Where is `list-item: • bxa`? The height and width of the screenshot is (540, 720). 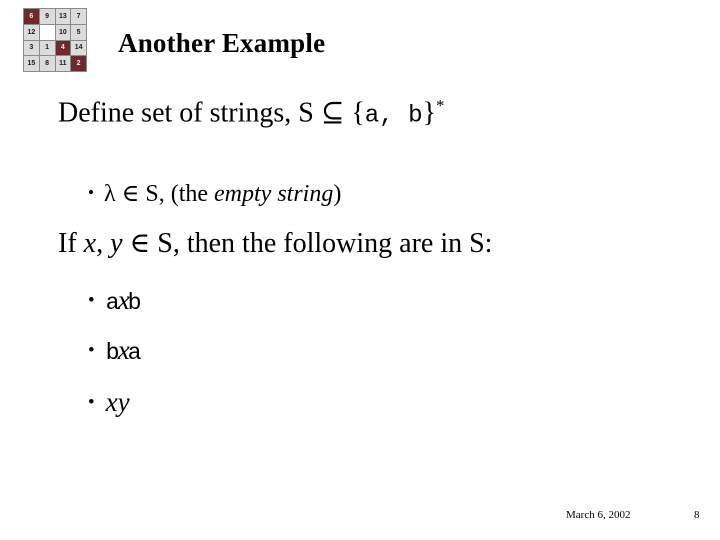 list-item: • bxa is located at coordinates (115, 351).